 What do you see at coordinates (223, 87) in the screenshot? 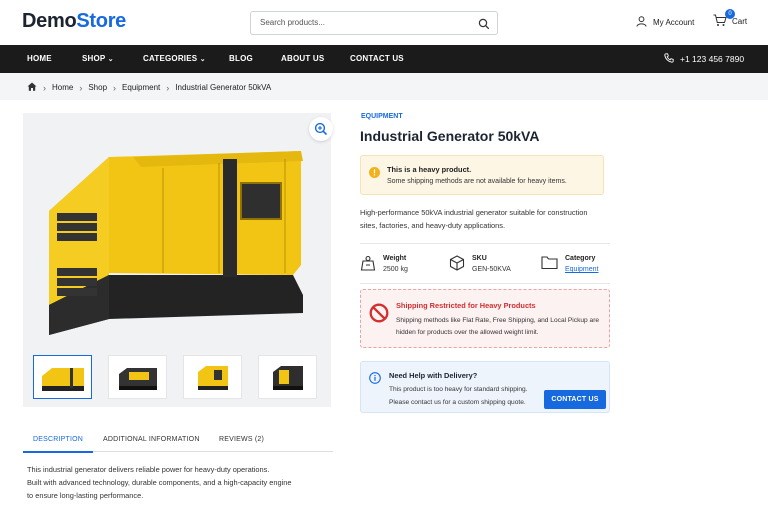
I see `breadcrumb-current: Industrial Generator 50kVA` at bounding box center [223, 87].